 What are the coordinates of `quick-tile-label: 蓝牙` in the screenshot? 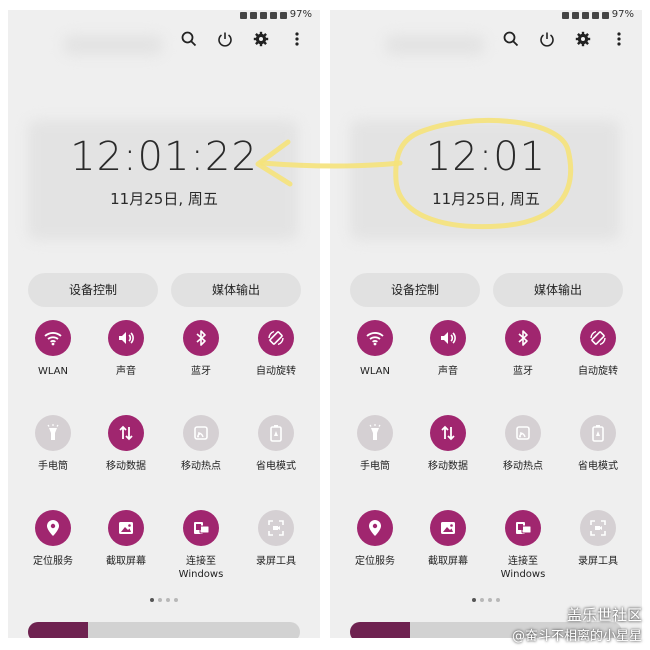 It's located at (523, 371).